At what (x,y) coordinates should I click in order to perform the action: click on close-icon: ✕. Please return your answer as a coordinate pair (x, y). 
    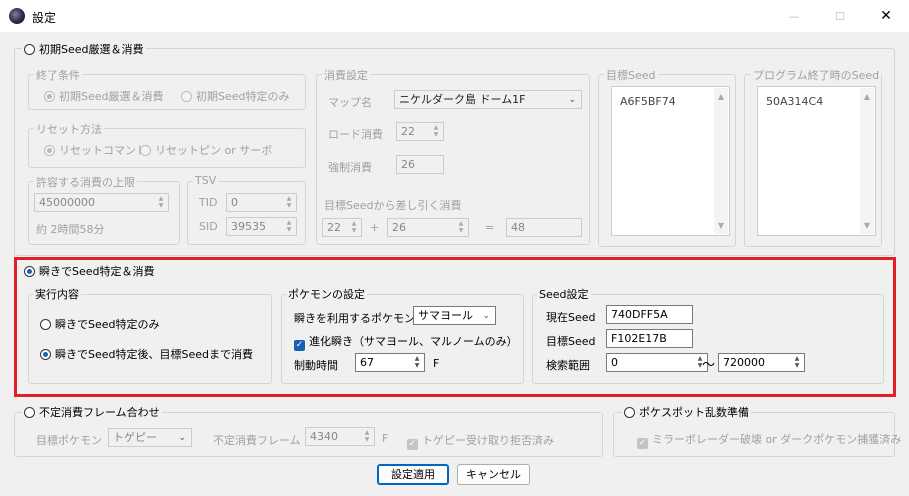
    Looking at the image, I should click on (886, 16).